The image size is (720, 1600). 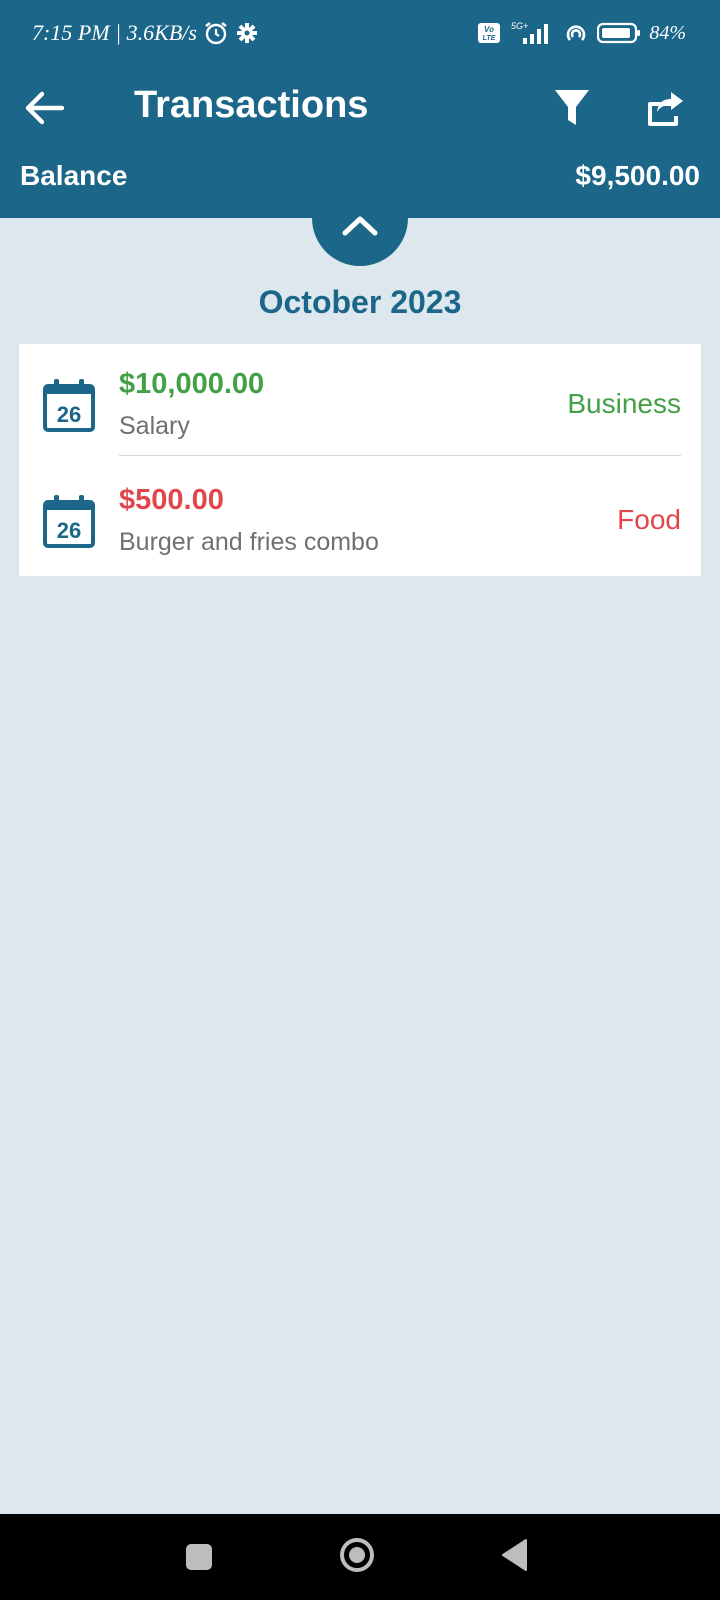 I want to click on filter-icon, so click(x=572, y=107).